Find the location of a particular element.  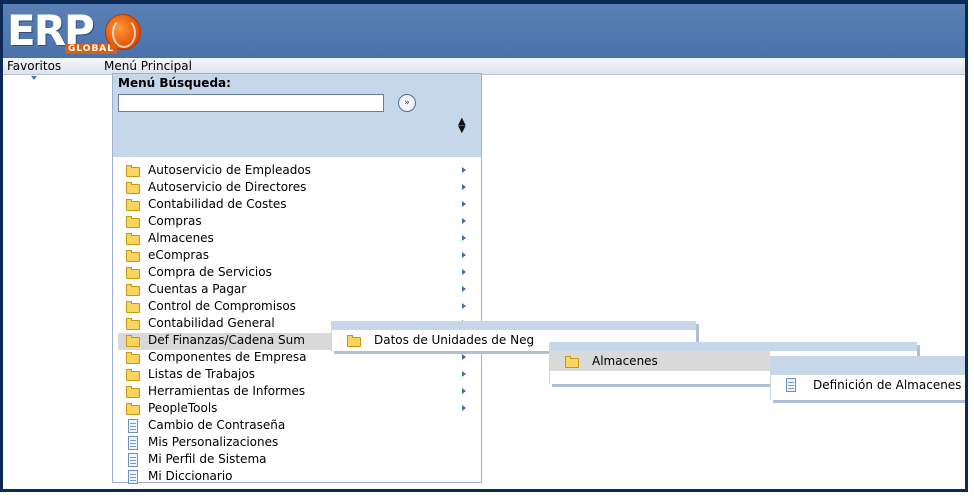

header-banner: ERP GLOBAL is located at coordinates (484, 31).